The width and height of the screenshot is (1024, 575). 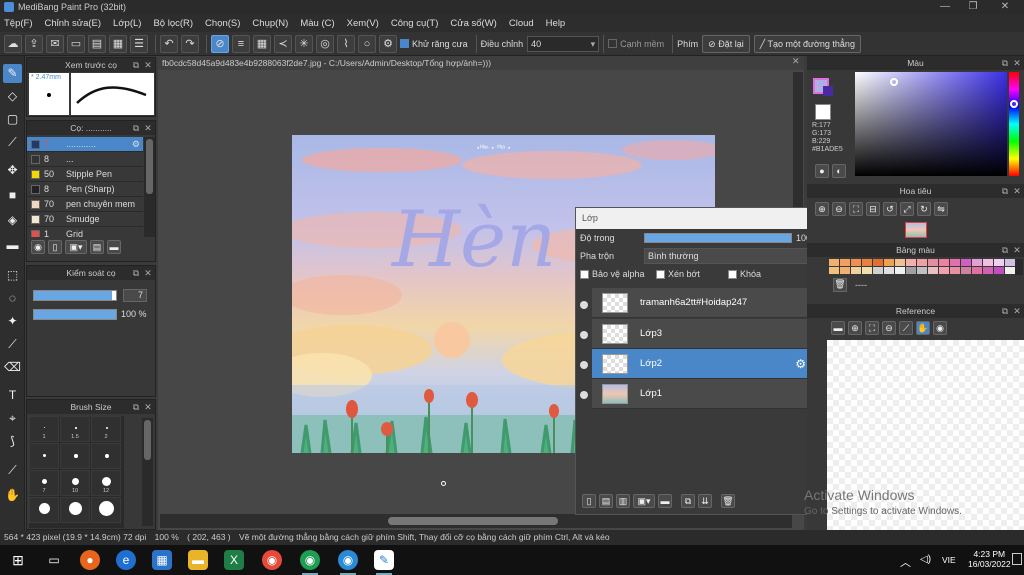 What do you see at coordinates (310, 562) in the screenshot?
I see `chrome-profile-icon: ◉` at bounding box center [310, 562].